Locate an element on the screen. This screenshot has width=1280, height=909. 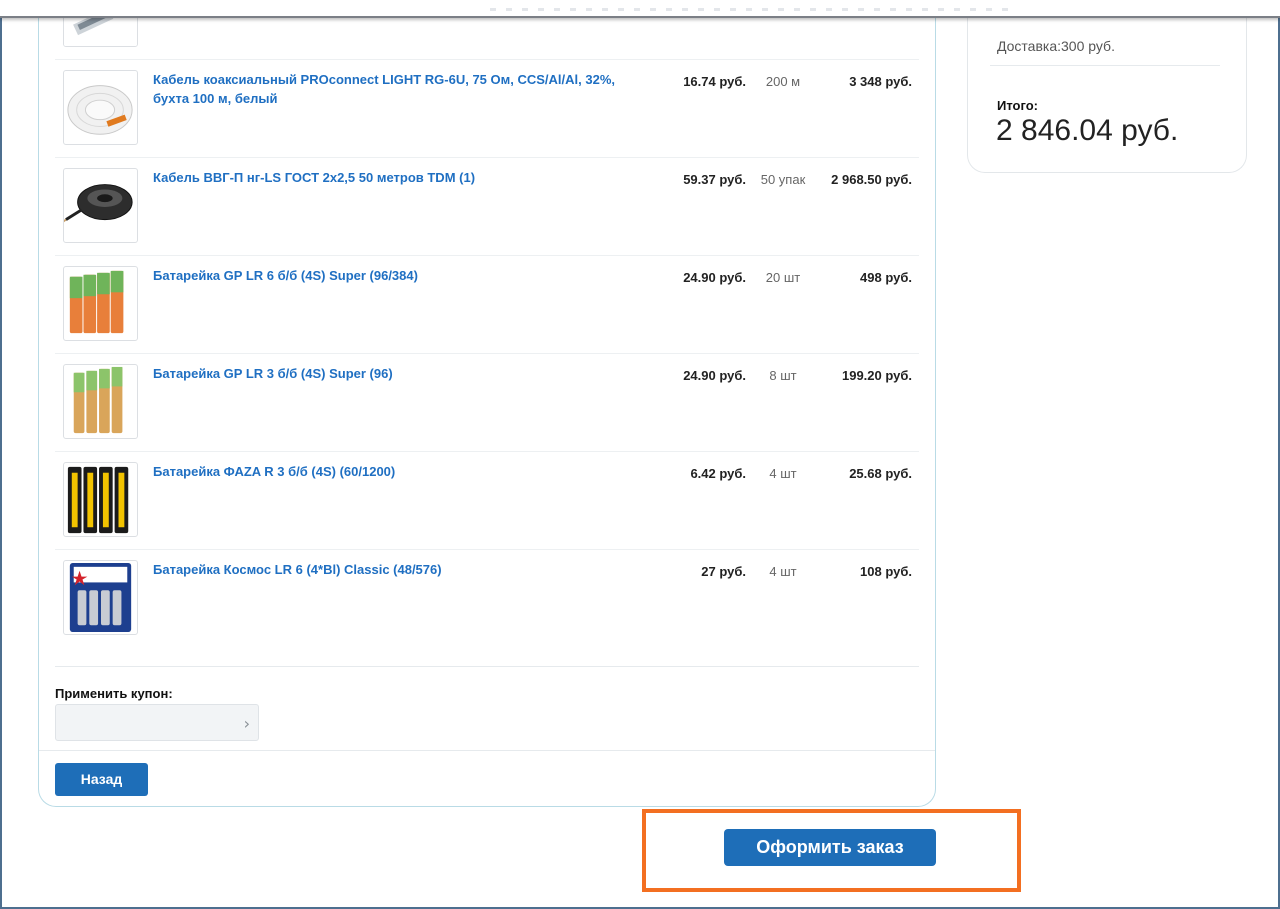
coupon-label: Применить купон: is located at coordinates (114, 693).